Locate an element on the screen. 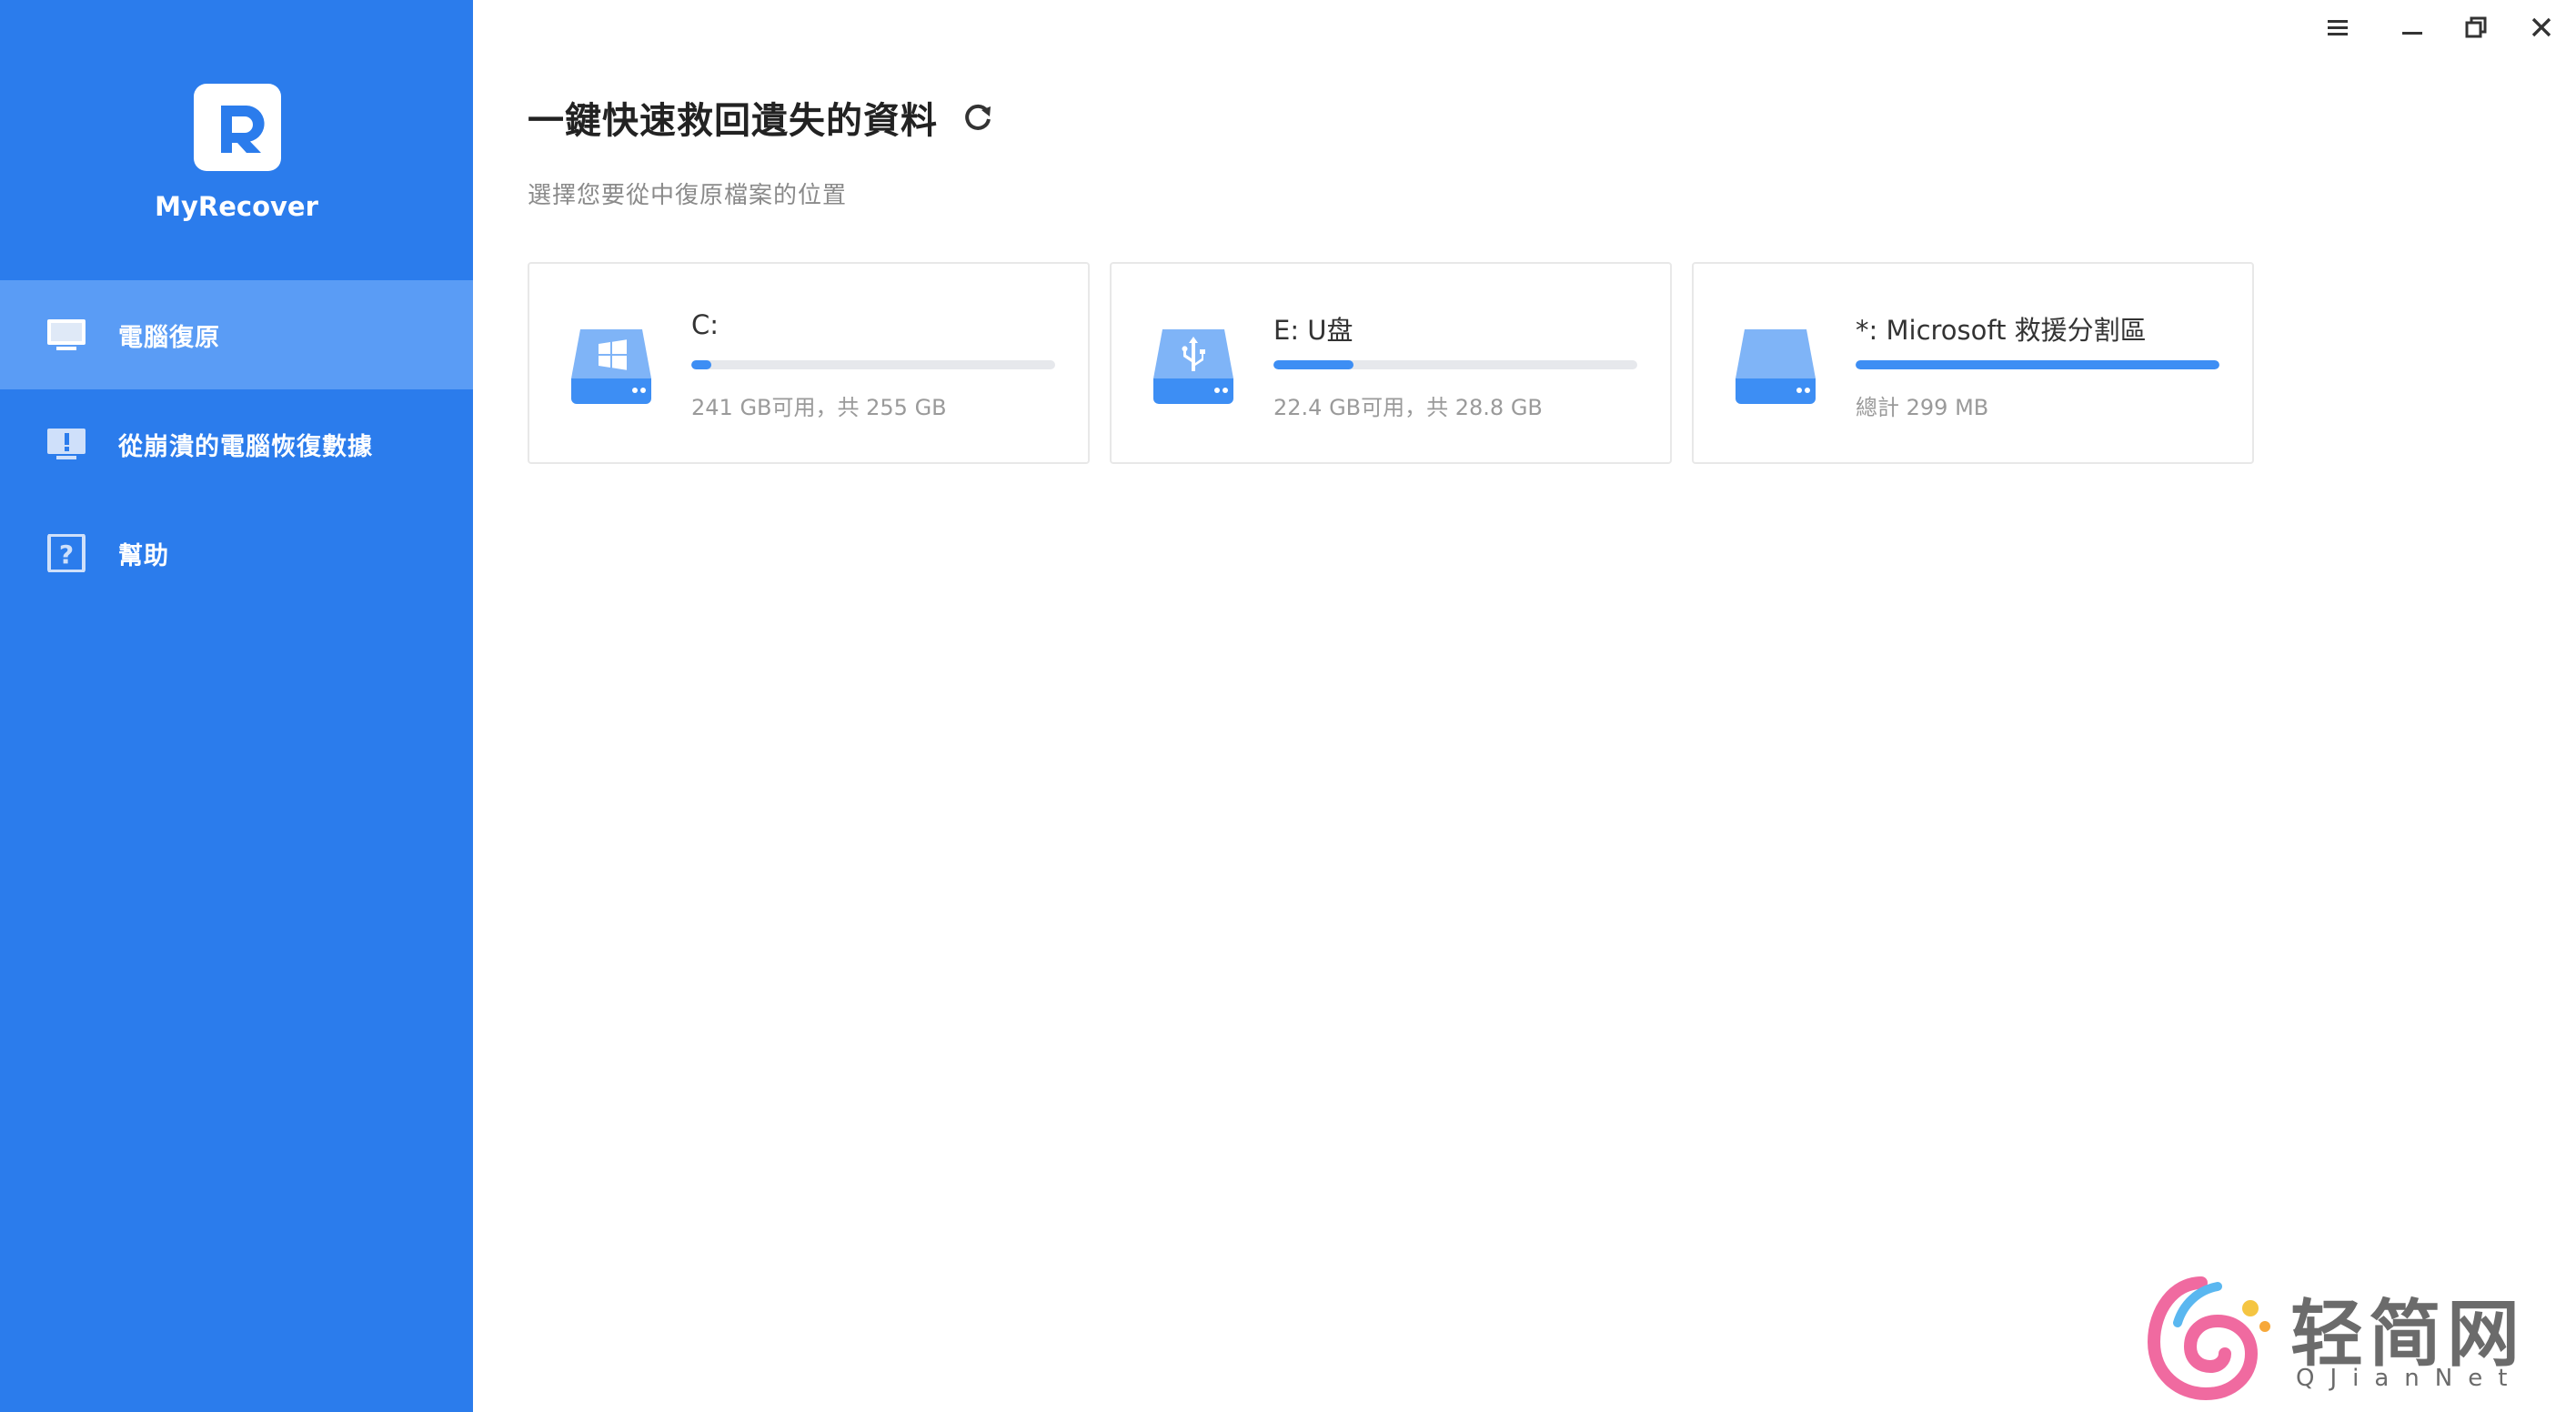 Image resolution: width=2576 pixels, height=1412 pixels. app-logo-icon is located at coordinates (237, 127).